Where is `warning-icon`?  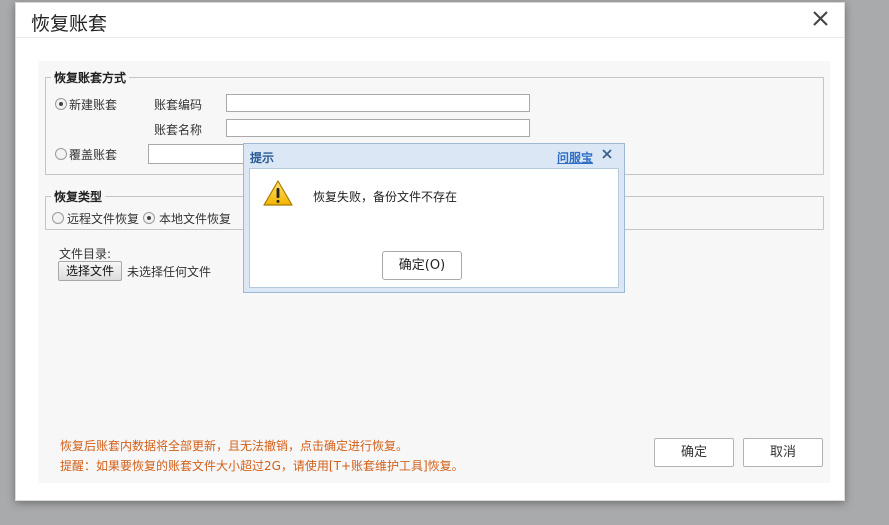
warning-icon is located at coordinates (278, 193).